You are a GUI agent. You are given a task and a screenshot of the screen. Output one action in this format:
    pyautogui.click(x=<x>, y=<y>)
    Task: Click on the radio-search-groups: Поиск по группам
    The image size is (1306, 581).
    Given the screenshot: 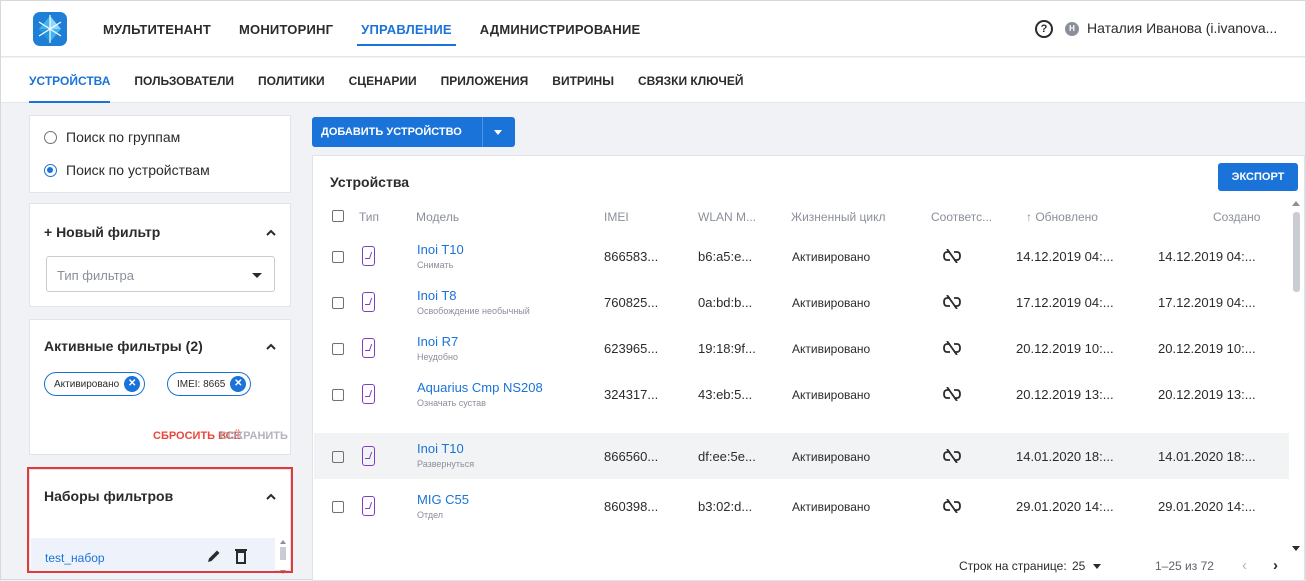 What is the action you would take?
    pyautogui.click(x=112, y=137)
    